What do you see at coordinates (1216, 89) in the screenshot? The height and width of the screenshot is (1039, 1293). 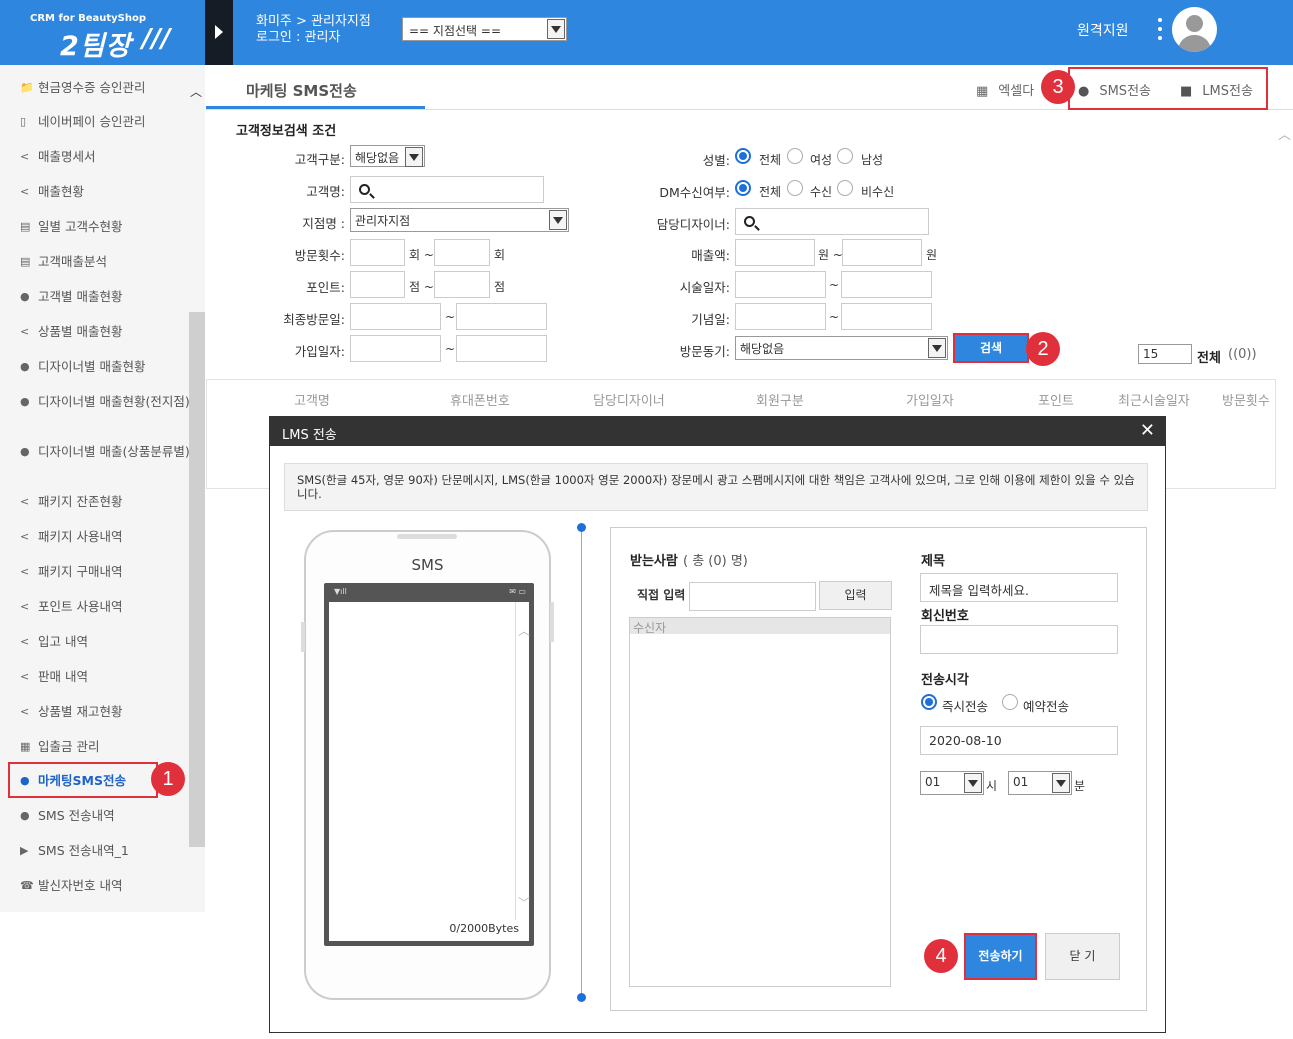 I see `lms-send-button: ■ LMS전송` at bounding box center [1216, 89].